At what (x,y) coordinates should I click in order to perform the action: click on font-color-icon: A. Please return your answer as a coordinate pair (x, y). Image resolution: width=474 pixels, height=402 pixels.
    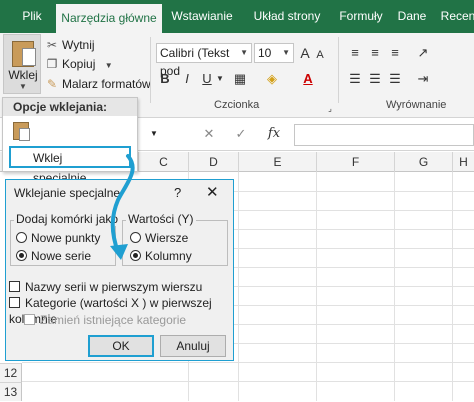
    Looking at the image, I should click on (308, 79).